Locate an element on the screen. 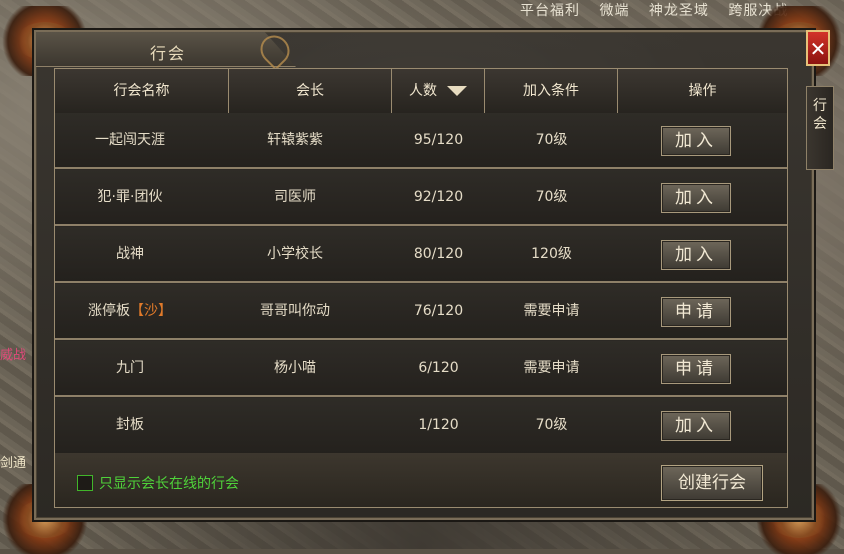  cell-guild-name: 涨停板【沙】 is located at coordinates (130, 311).